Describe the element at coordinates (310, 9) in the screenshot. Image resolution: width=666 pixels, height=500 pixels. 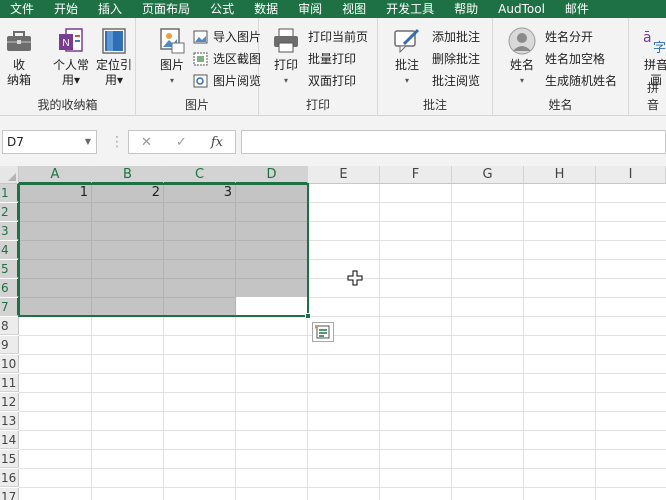
I see `menu-review: 审阅` at that location.